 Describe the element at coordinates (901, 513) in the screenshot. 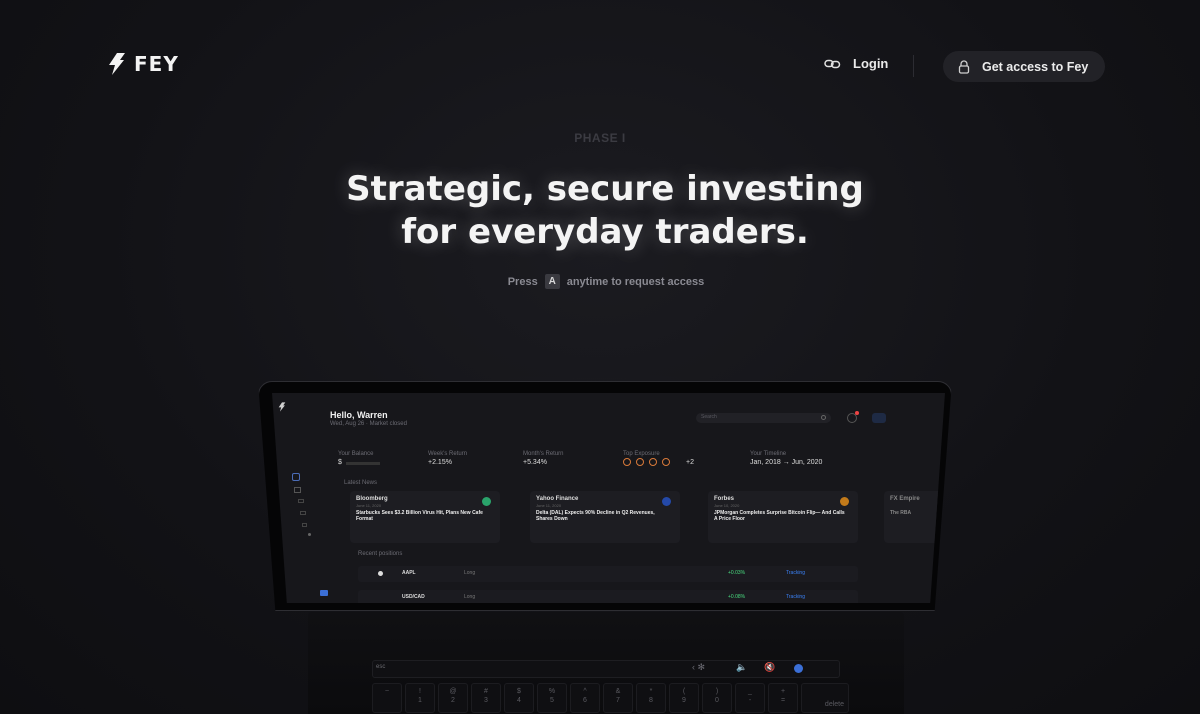

I see `news-headline: The RBA` at that location.